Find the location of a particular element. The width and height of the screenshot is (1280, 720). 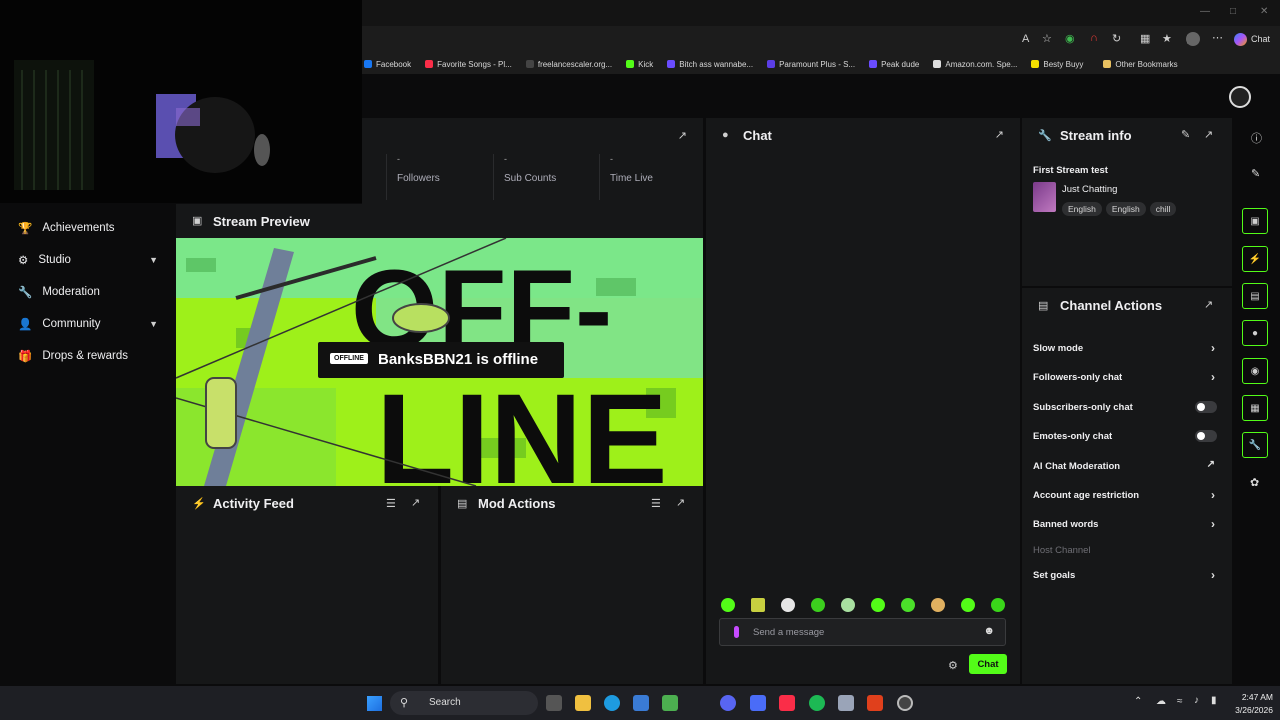

ai-moderation-action: AI Chat Moderation ↗ is located at coordinates (1127, 465).